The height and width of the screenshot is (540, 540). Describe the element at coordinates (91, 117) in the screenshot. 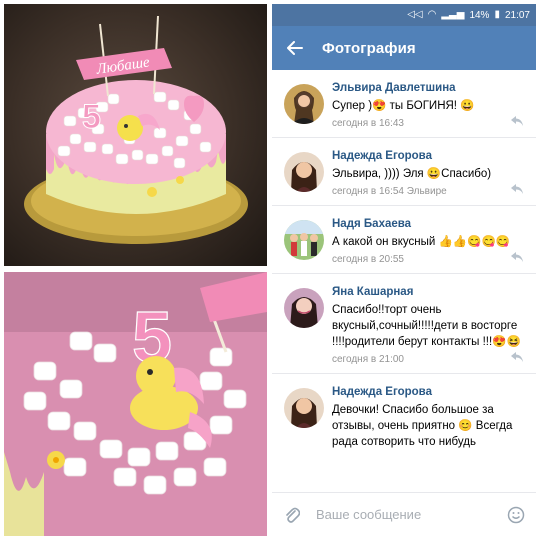

I see `svg-text: 5` at that location.